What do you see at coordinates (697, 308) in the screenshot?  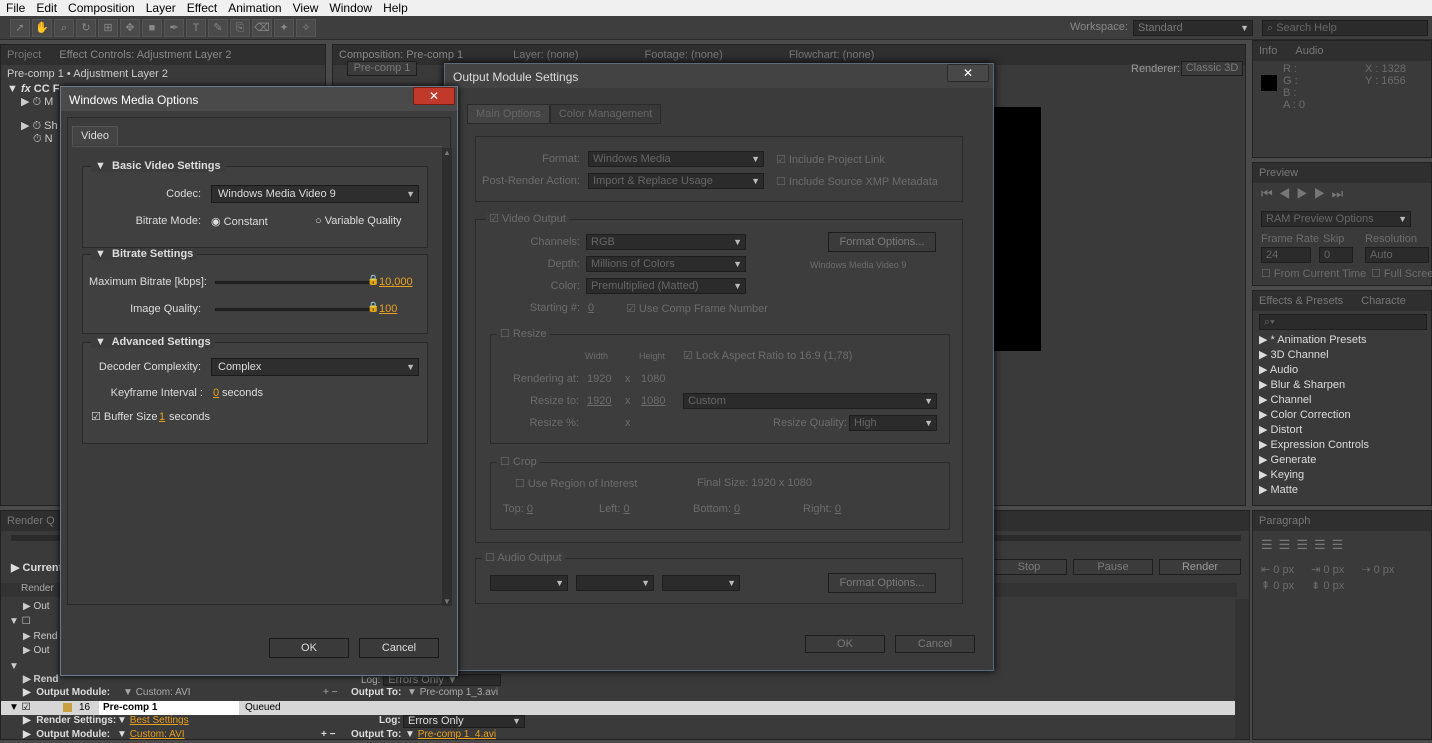 I see `use-comp-frame-checkbox: ☑ Use Comp Frame Number` at bounding box center [697, 308].